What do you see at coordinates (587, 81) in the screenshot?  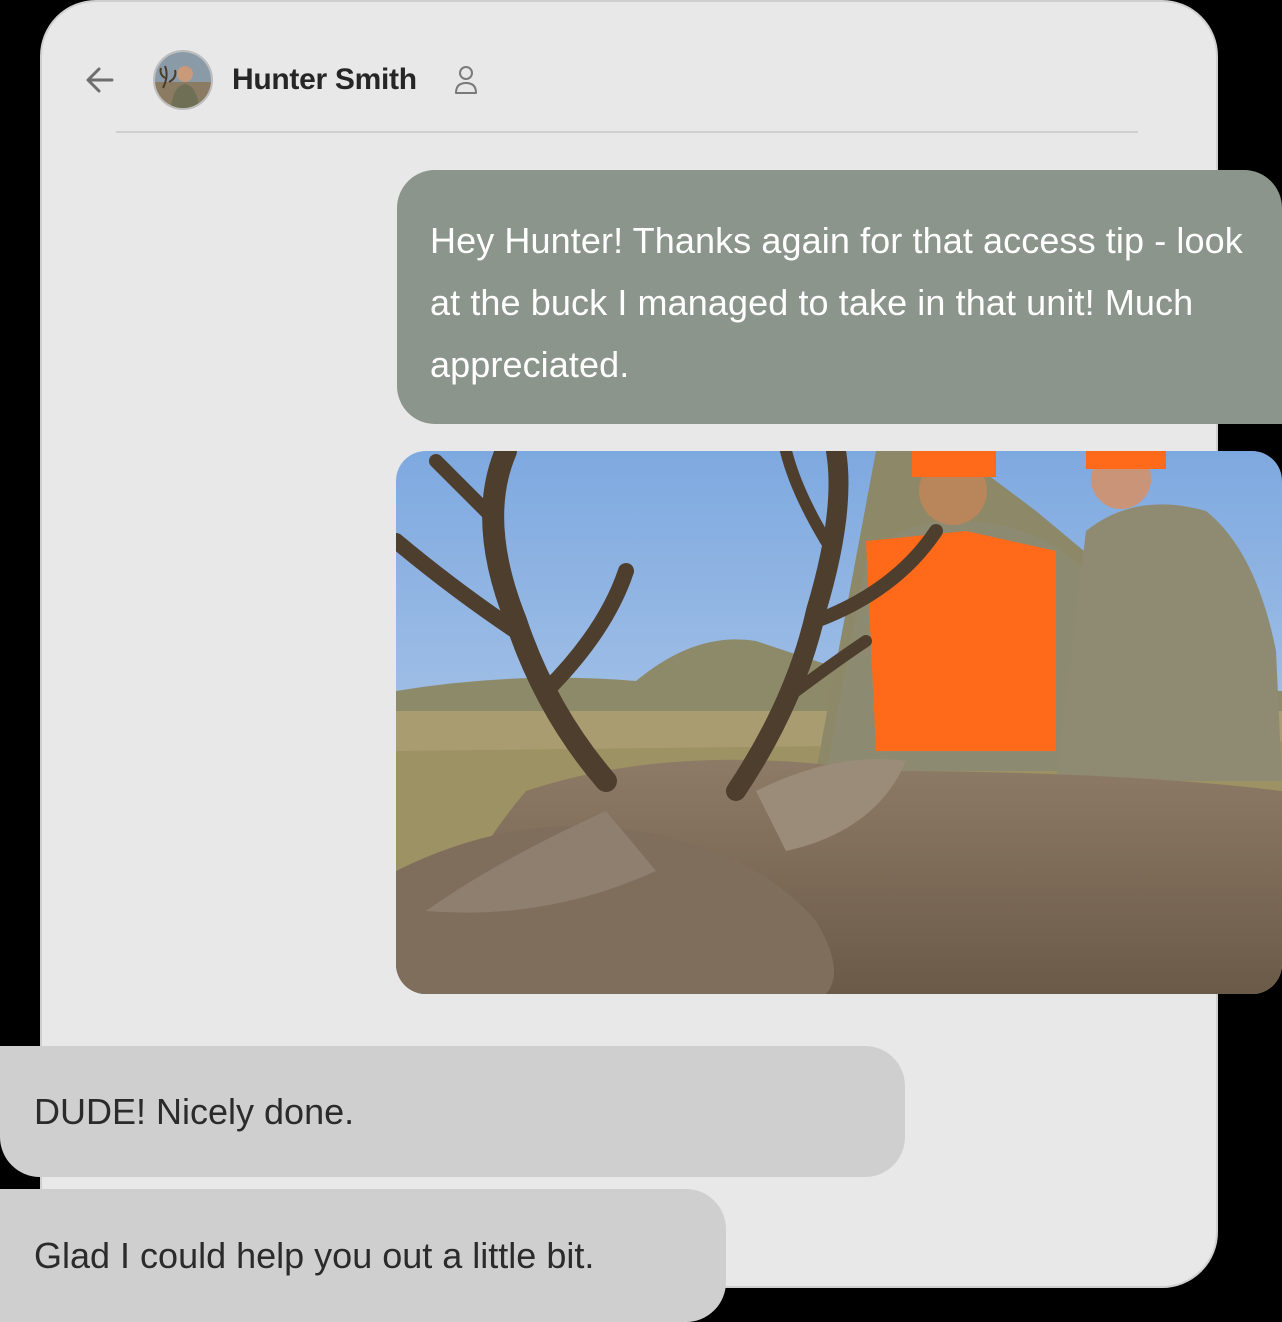 I see `chat-header: Hunter Smith` at bounding box center [587, 81].